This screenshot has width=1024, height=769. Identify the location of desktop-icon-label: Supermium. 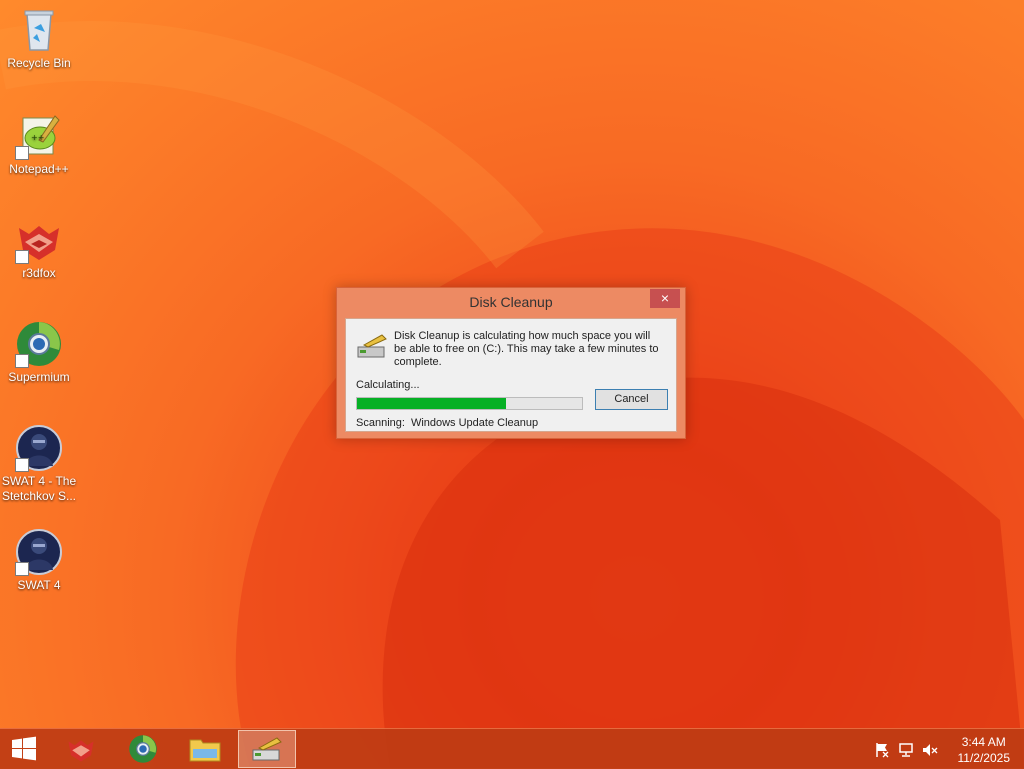
(39, 377).